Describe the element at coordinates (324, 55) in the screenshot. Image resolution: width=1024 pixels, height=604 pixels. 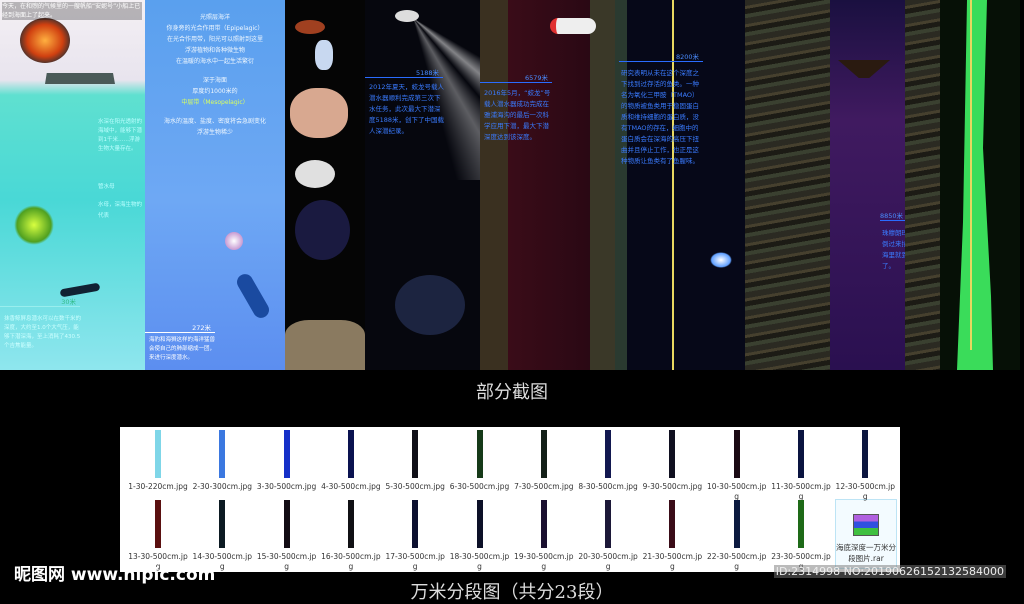
I see `squid-illustration` at that location.